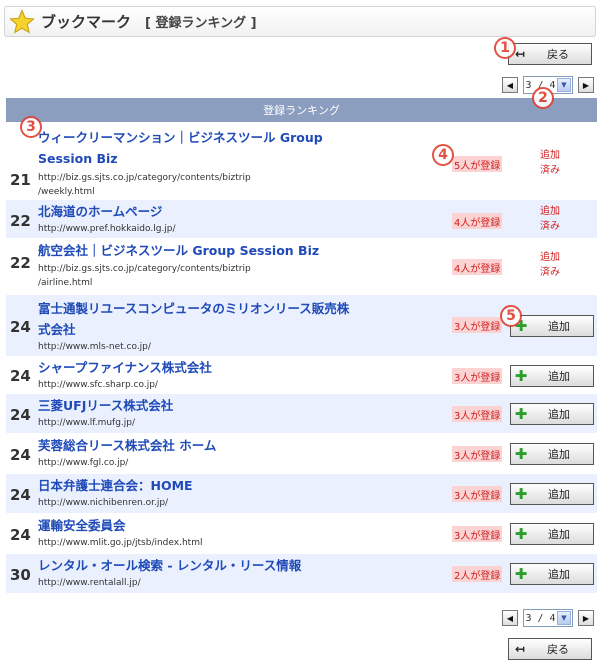  I want to click on register-count-badge: 2人が登録, so click(477, 574).